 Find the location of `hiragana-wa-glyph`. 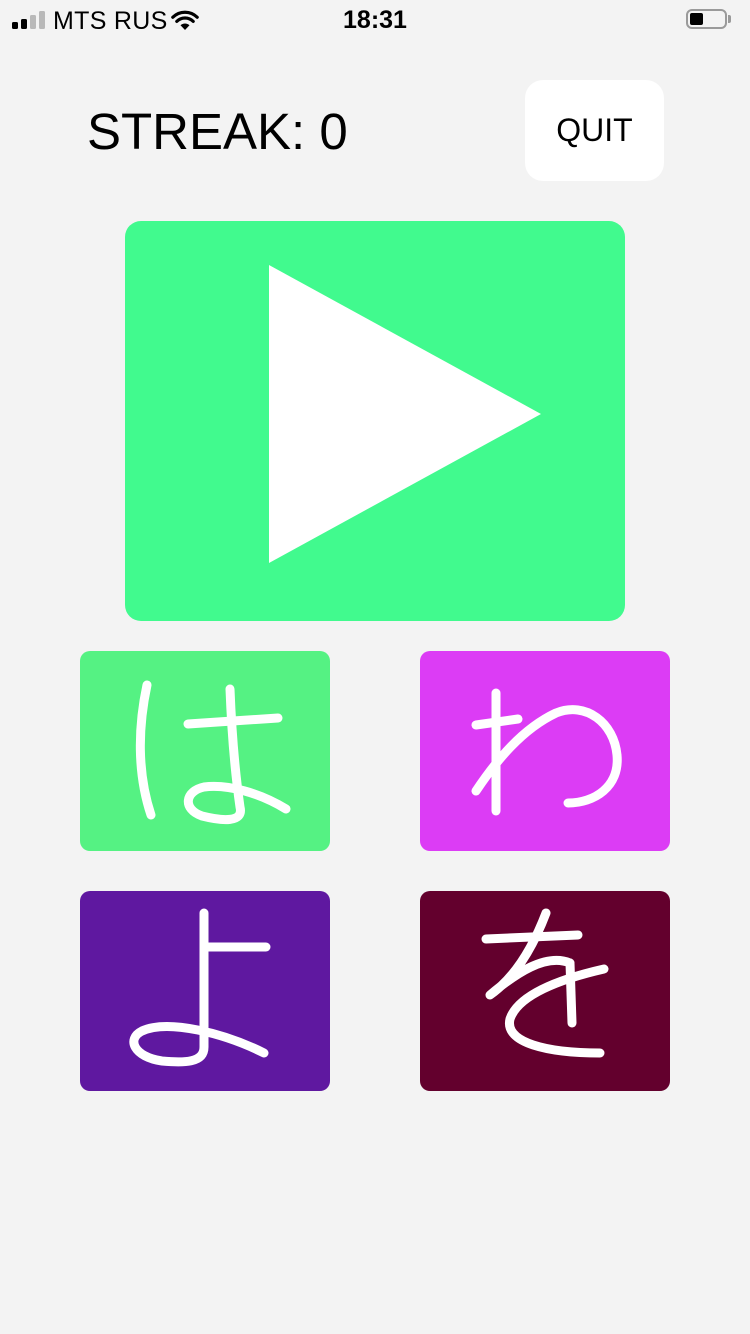

hiragana-wa-glyph is located at coordinates (546, 752).